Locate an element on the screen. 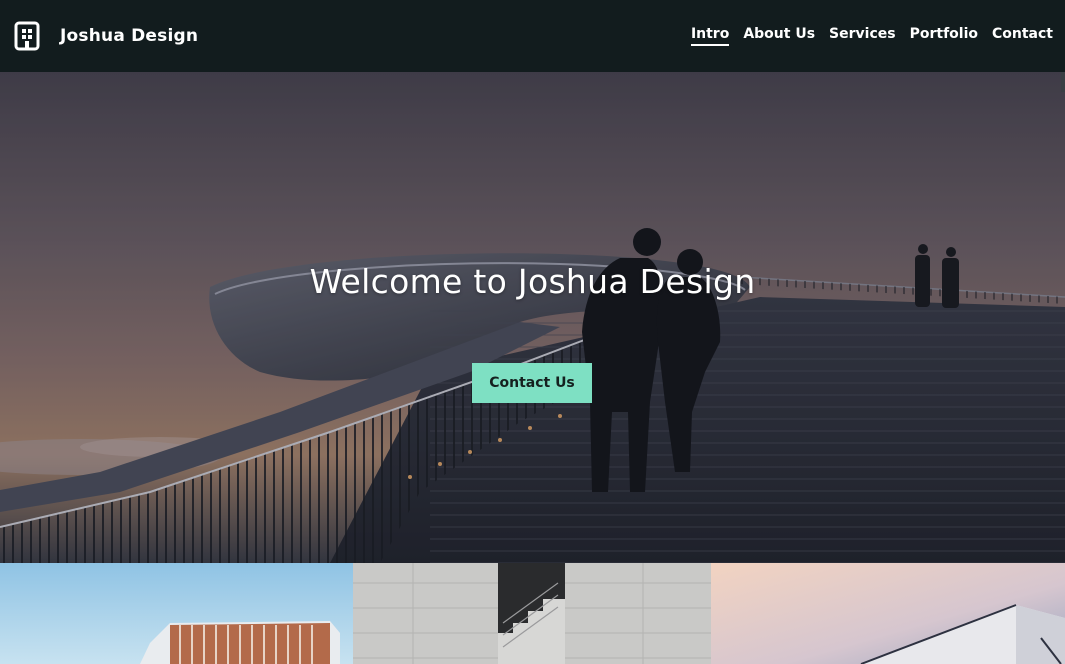 This screenshot has width=1065, height=664. contact-us-button: Contact Us is located at coordinates (532, 383).